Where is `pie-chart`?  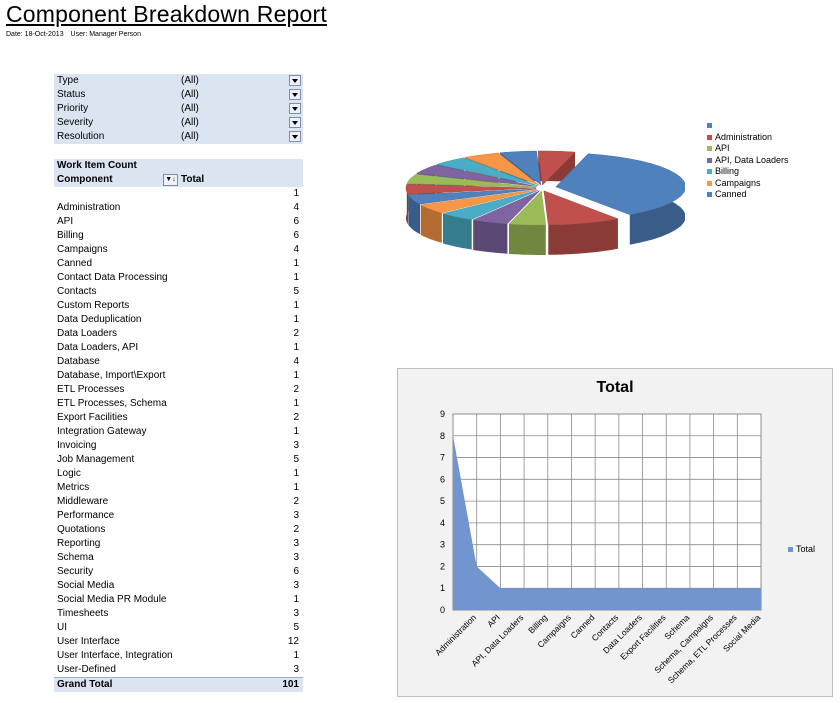
pie-chart is located at coordinates (542, 205).